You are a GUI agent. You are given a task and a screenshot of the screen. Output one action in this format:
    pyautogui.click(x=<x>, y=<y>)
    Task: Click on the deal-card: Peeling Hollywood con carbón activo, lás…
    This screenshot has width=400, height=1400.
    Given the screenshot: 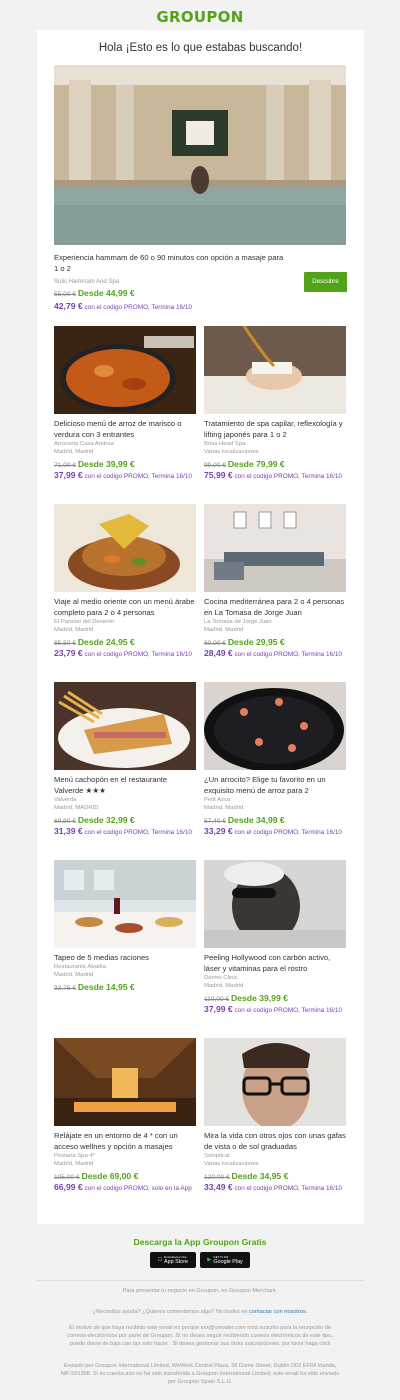 What is the action you would take?
    pyautogui.click(x=275, y=938)
    